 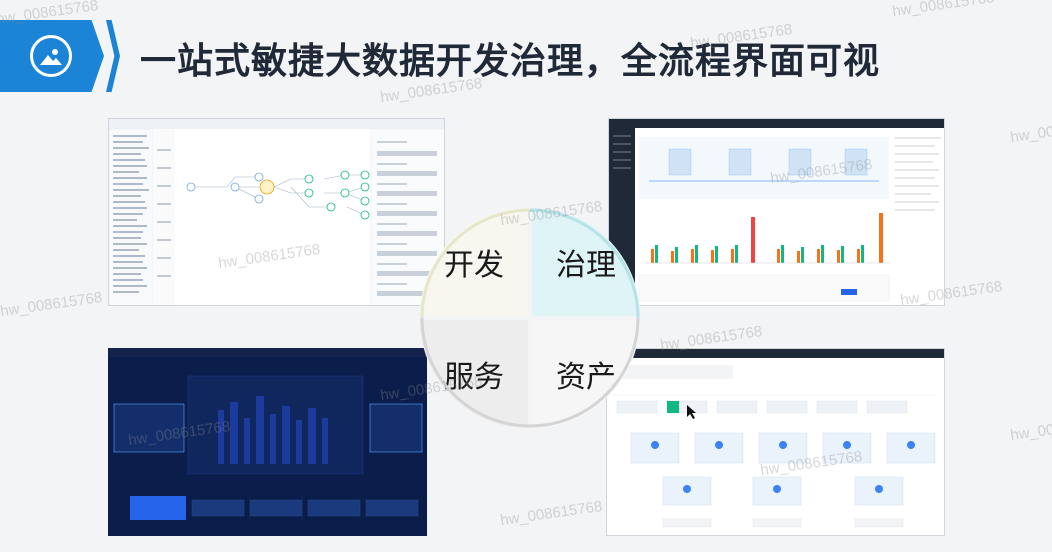 What do you see at coordinates (267, 442) in the screenshot?
I see `screenshot-service-bigscreen` at bounding box center [267, 442].